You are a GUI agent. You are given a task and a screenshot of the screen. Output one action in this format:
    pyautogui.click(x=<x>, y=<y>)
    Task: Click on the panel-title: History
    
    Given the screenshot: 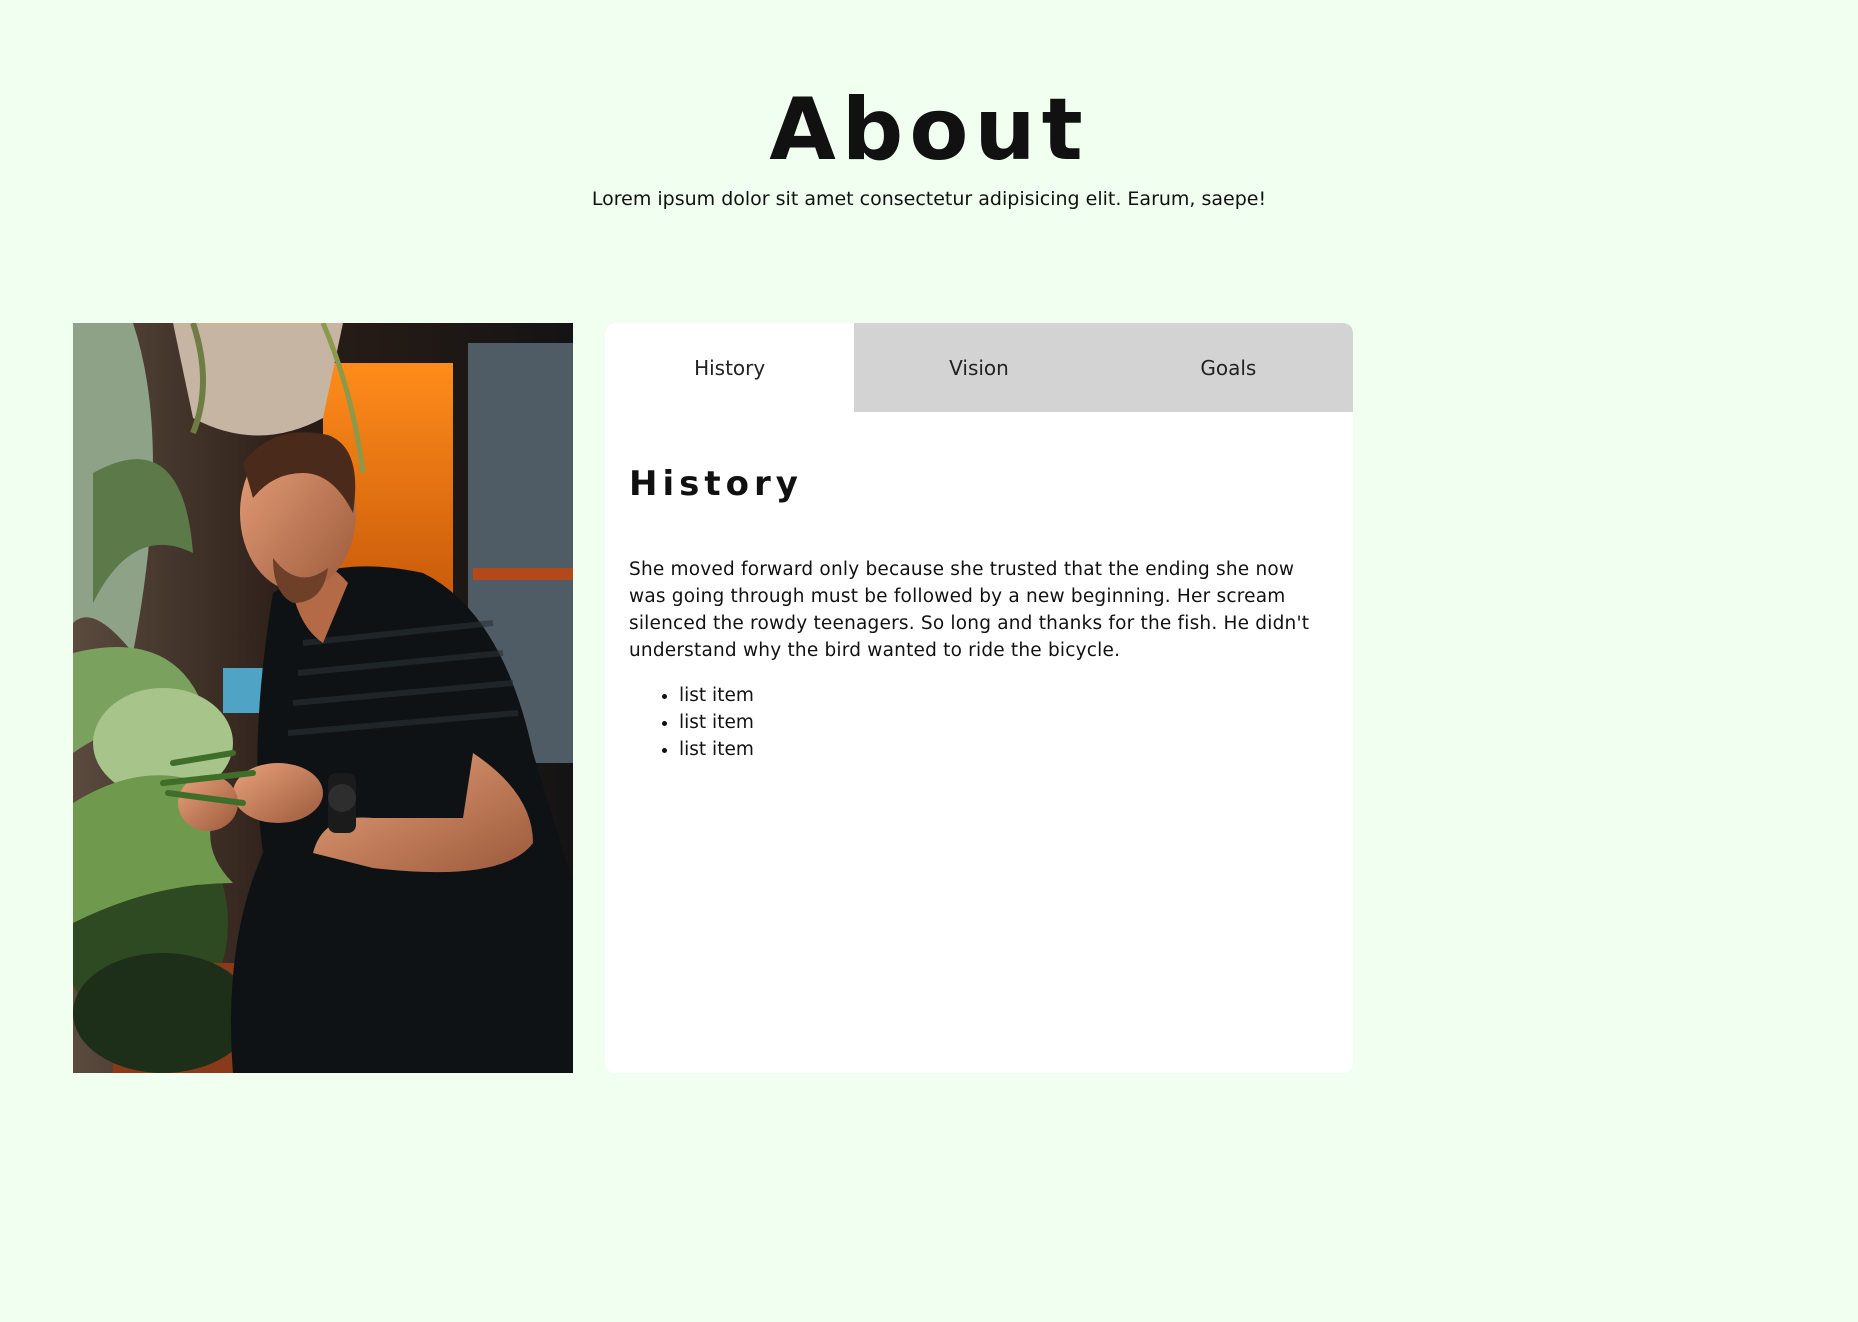 What is the action you would take?
    pyautogui.click(x=716, y=484)
    